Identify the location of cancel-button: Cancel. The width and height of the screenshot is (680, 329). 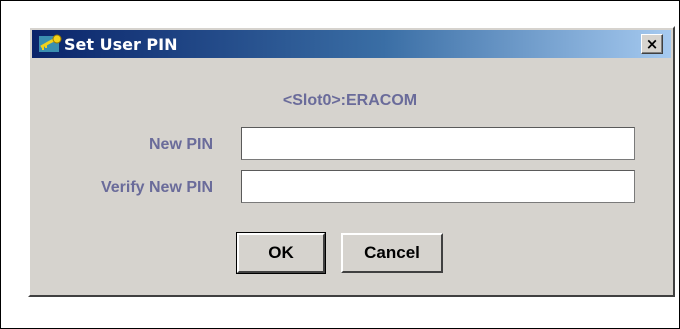
(392, 253).